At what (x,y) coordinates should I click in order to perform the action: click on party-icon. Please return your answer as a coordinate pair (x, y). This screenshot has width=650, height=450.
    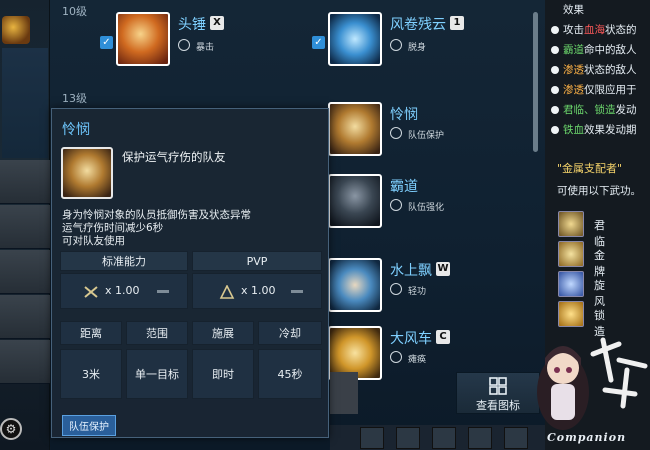
    Looking at the image, I should click on (396, 133).